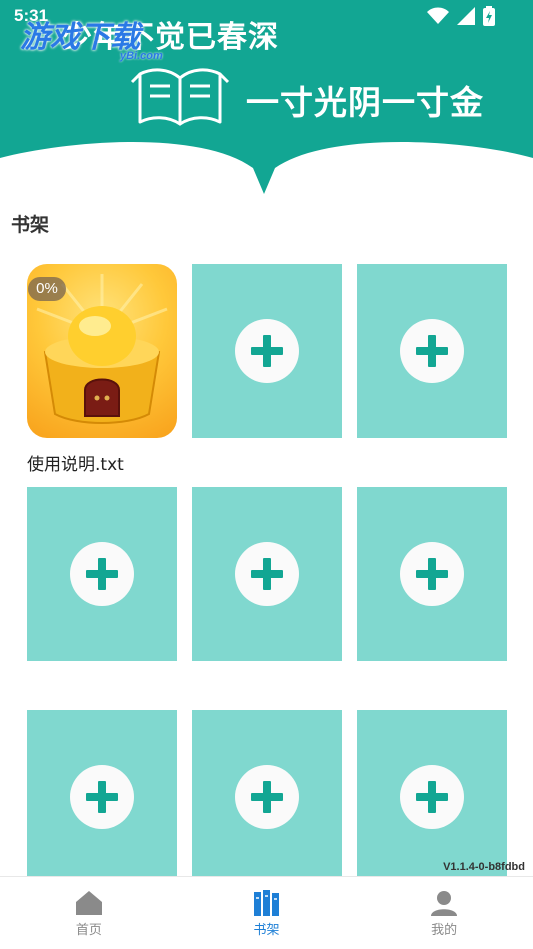 This screenshot has height=949, width=533. I want to click on signal-icon, so click(466, 16).